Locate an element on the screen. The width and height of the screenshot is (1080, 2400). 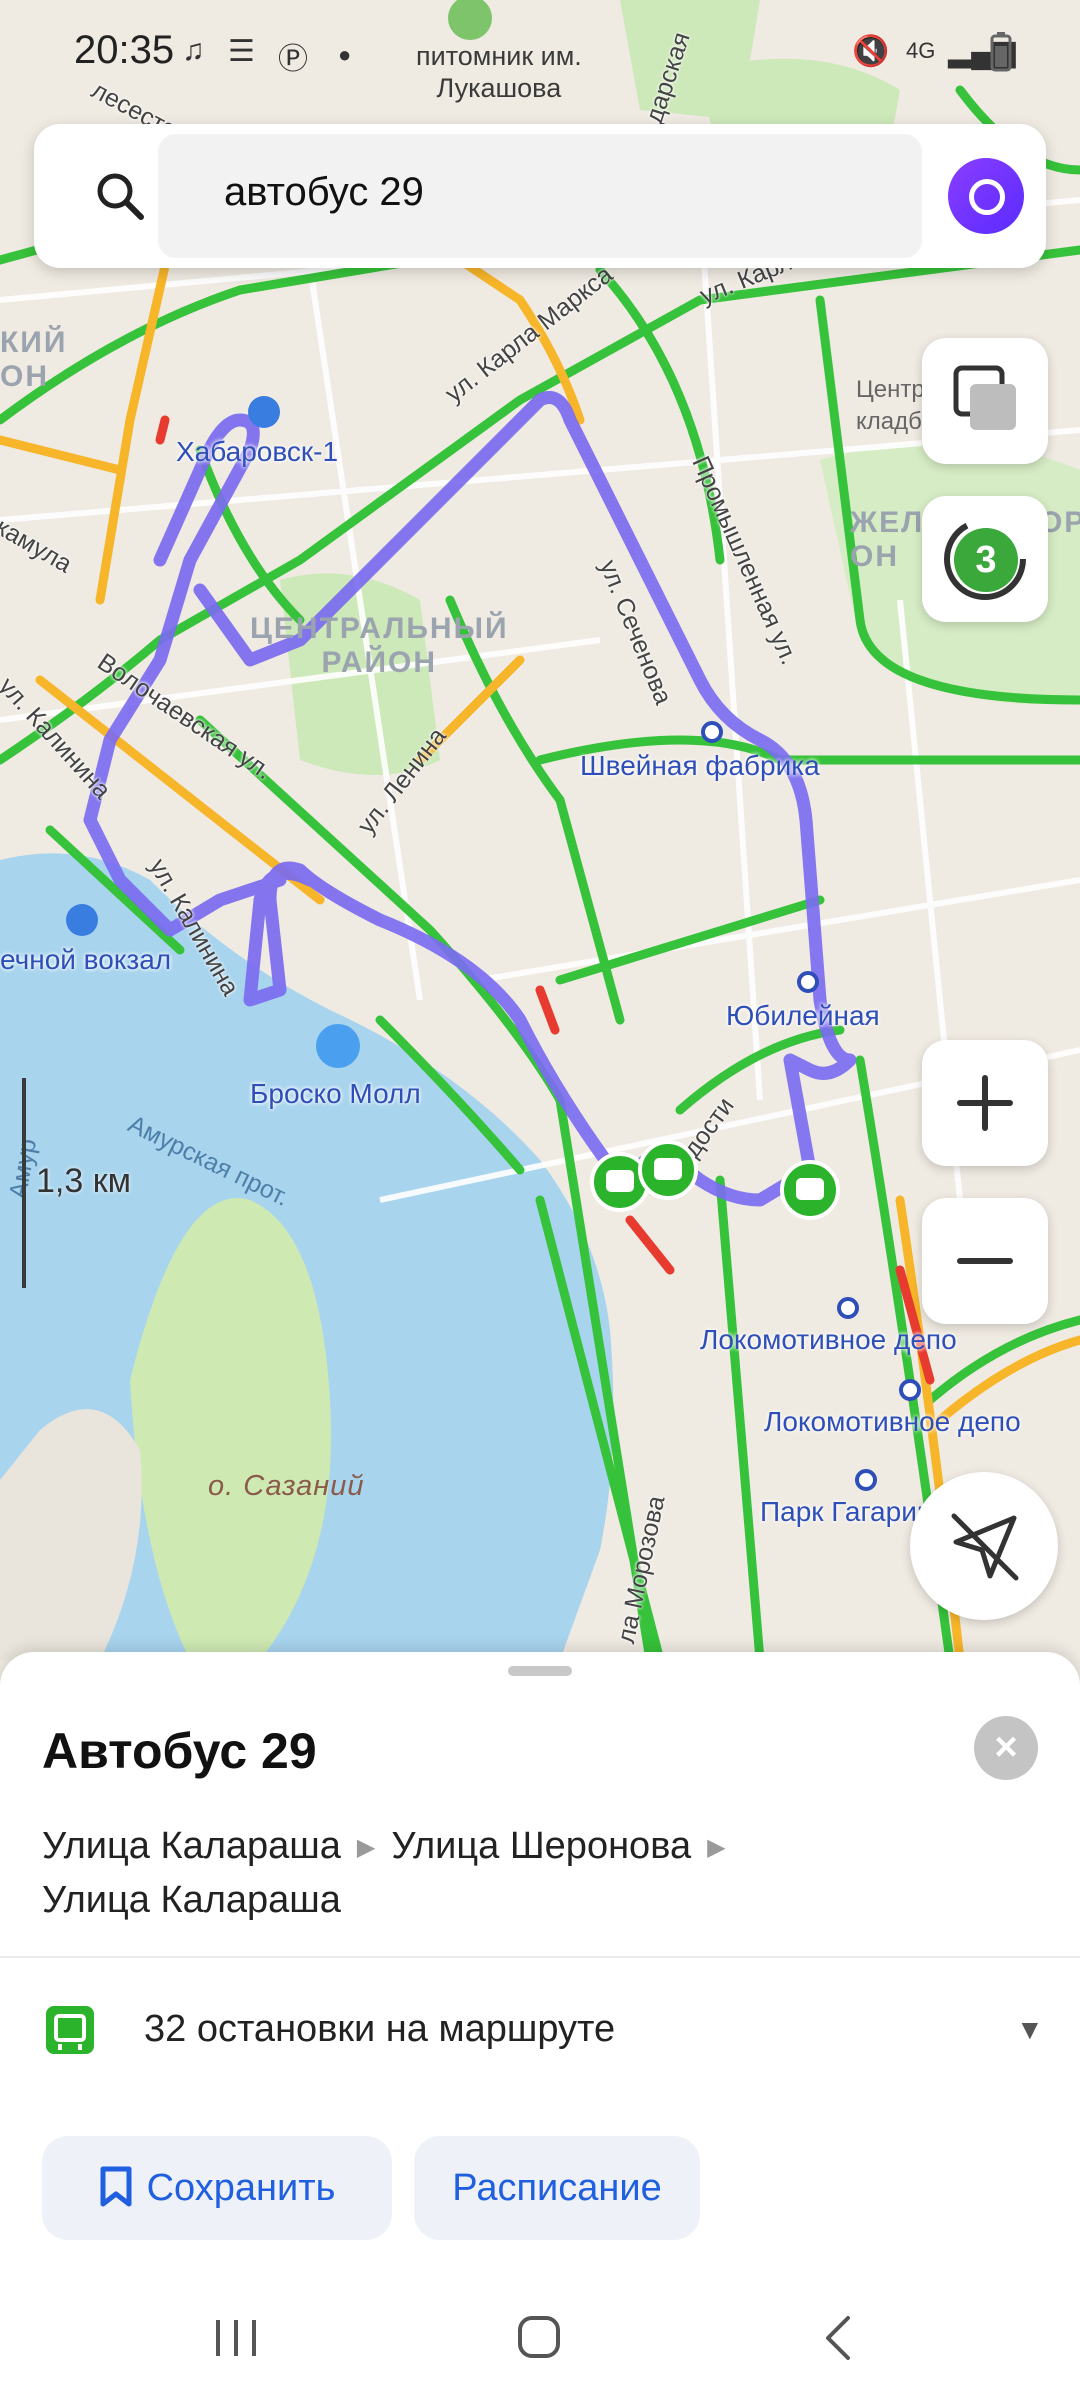
layers-button is located at coordinates (985, 401).